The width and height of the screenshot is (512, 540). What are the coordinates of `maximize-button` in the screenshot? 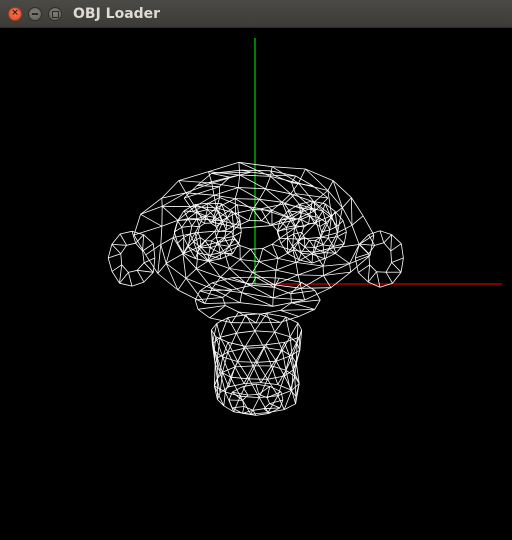 It's located at (55, 14).